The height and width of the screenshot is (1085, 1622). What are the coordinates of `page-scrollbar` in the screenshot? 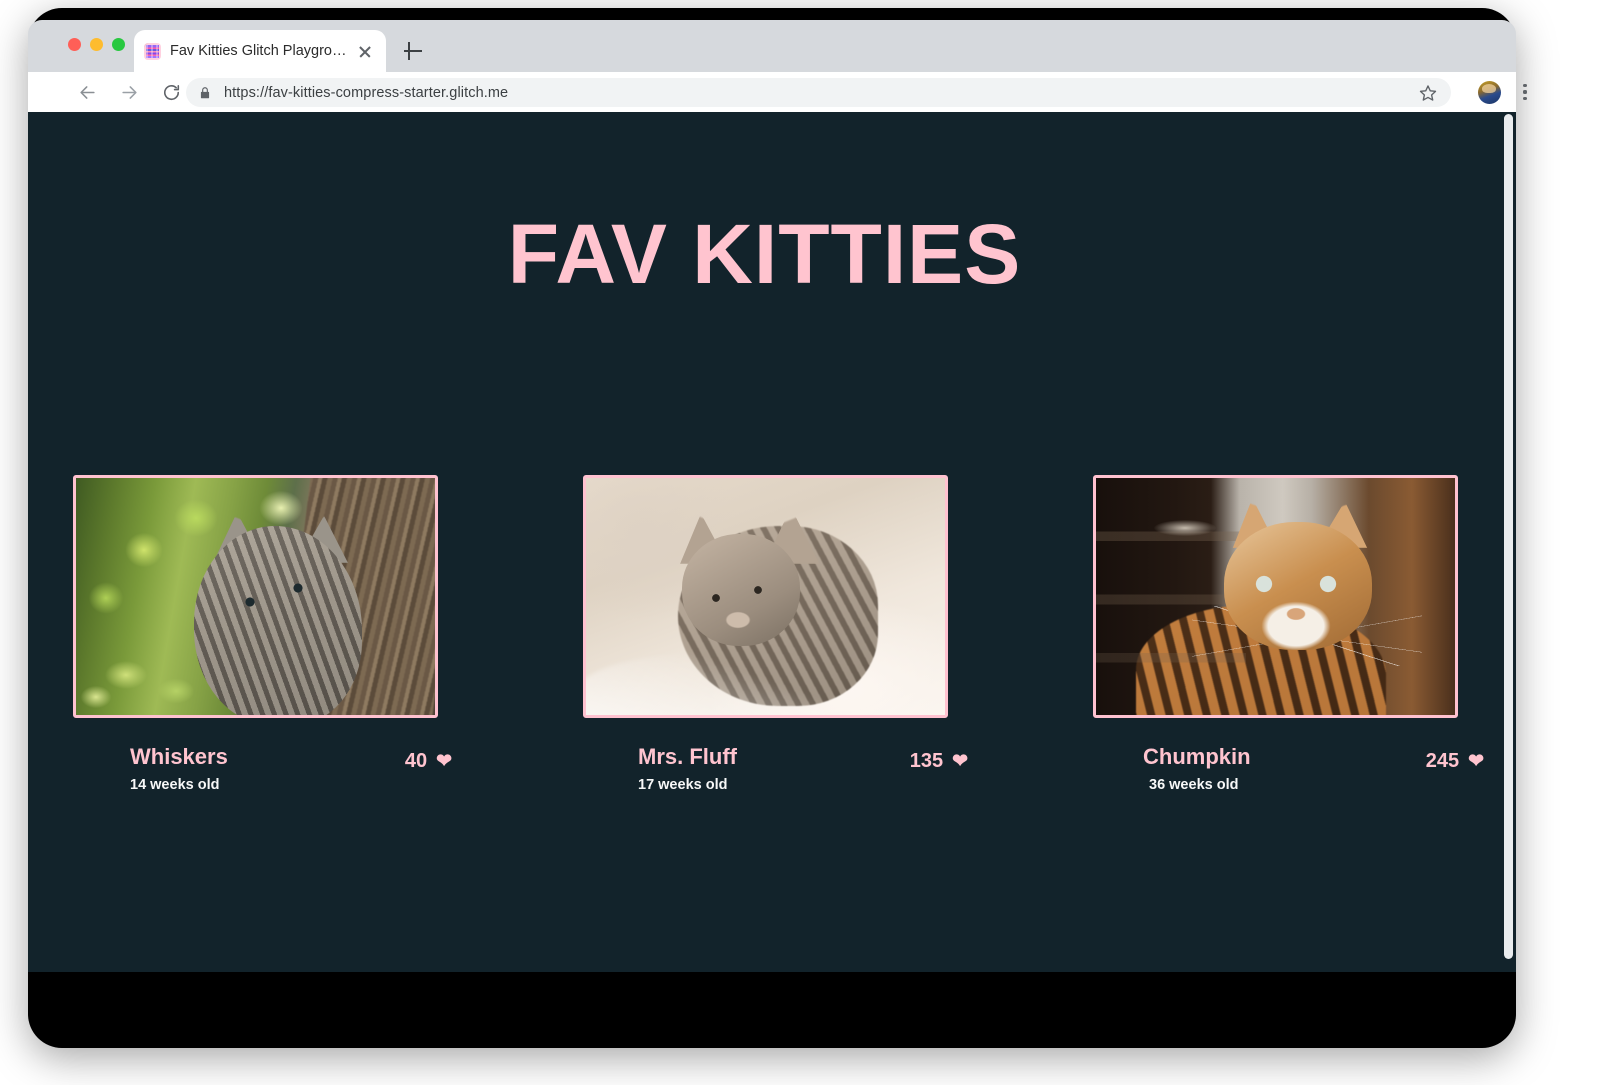 It's located at (1508, 542).